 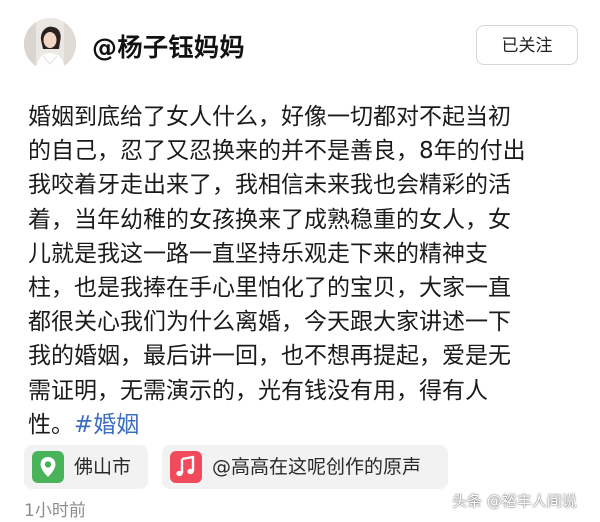 I want to click on post-line: 婚姻到底给了女人什么，好像一切都对不起当初, so click(x=269, y=117).